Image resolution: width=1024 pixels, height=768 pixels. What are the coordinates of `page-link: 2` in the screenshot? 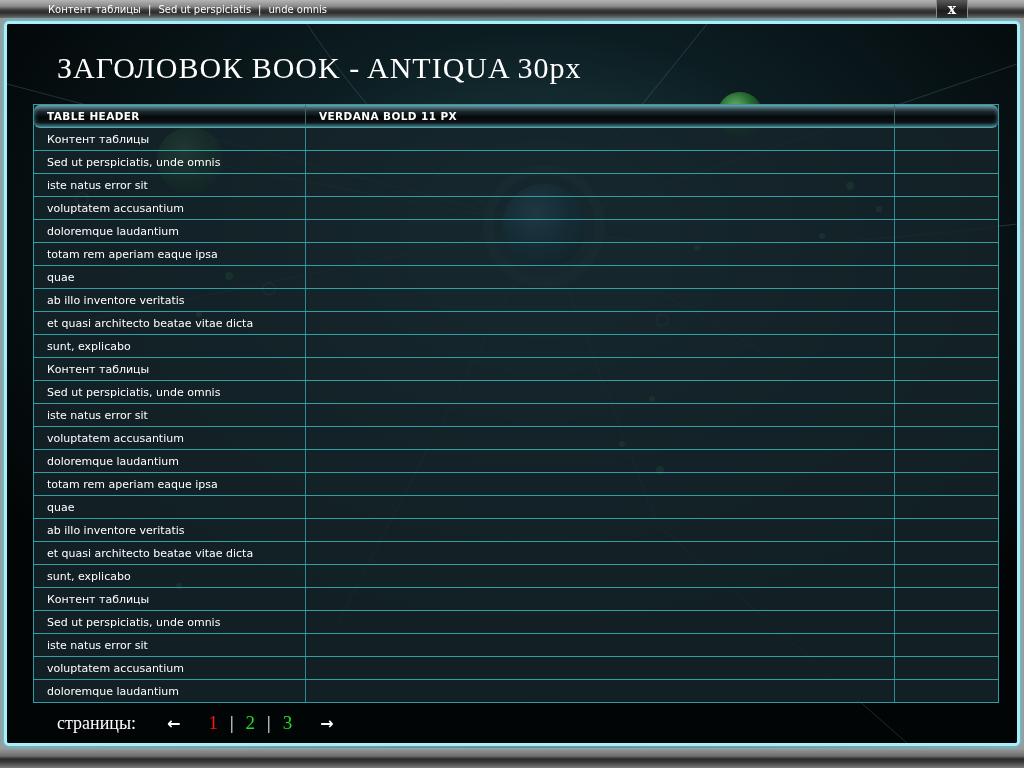 It's located at (250, 723).